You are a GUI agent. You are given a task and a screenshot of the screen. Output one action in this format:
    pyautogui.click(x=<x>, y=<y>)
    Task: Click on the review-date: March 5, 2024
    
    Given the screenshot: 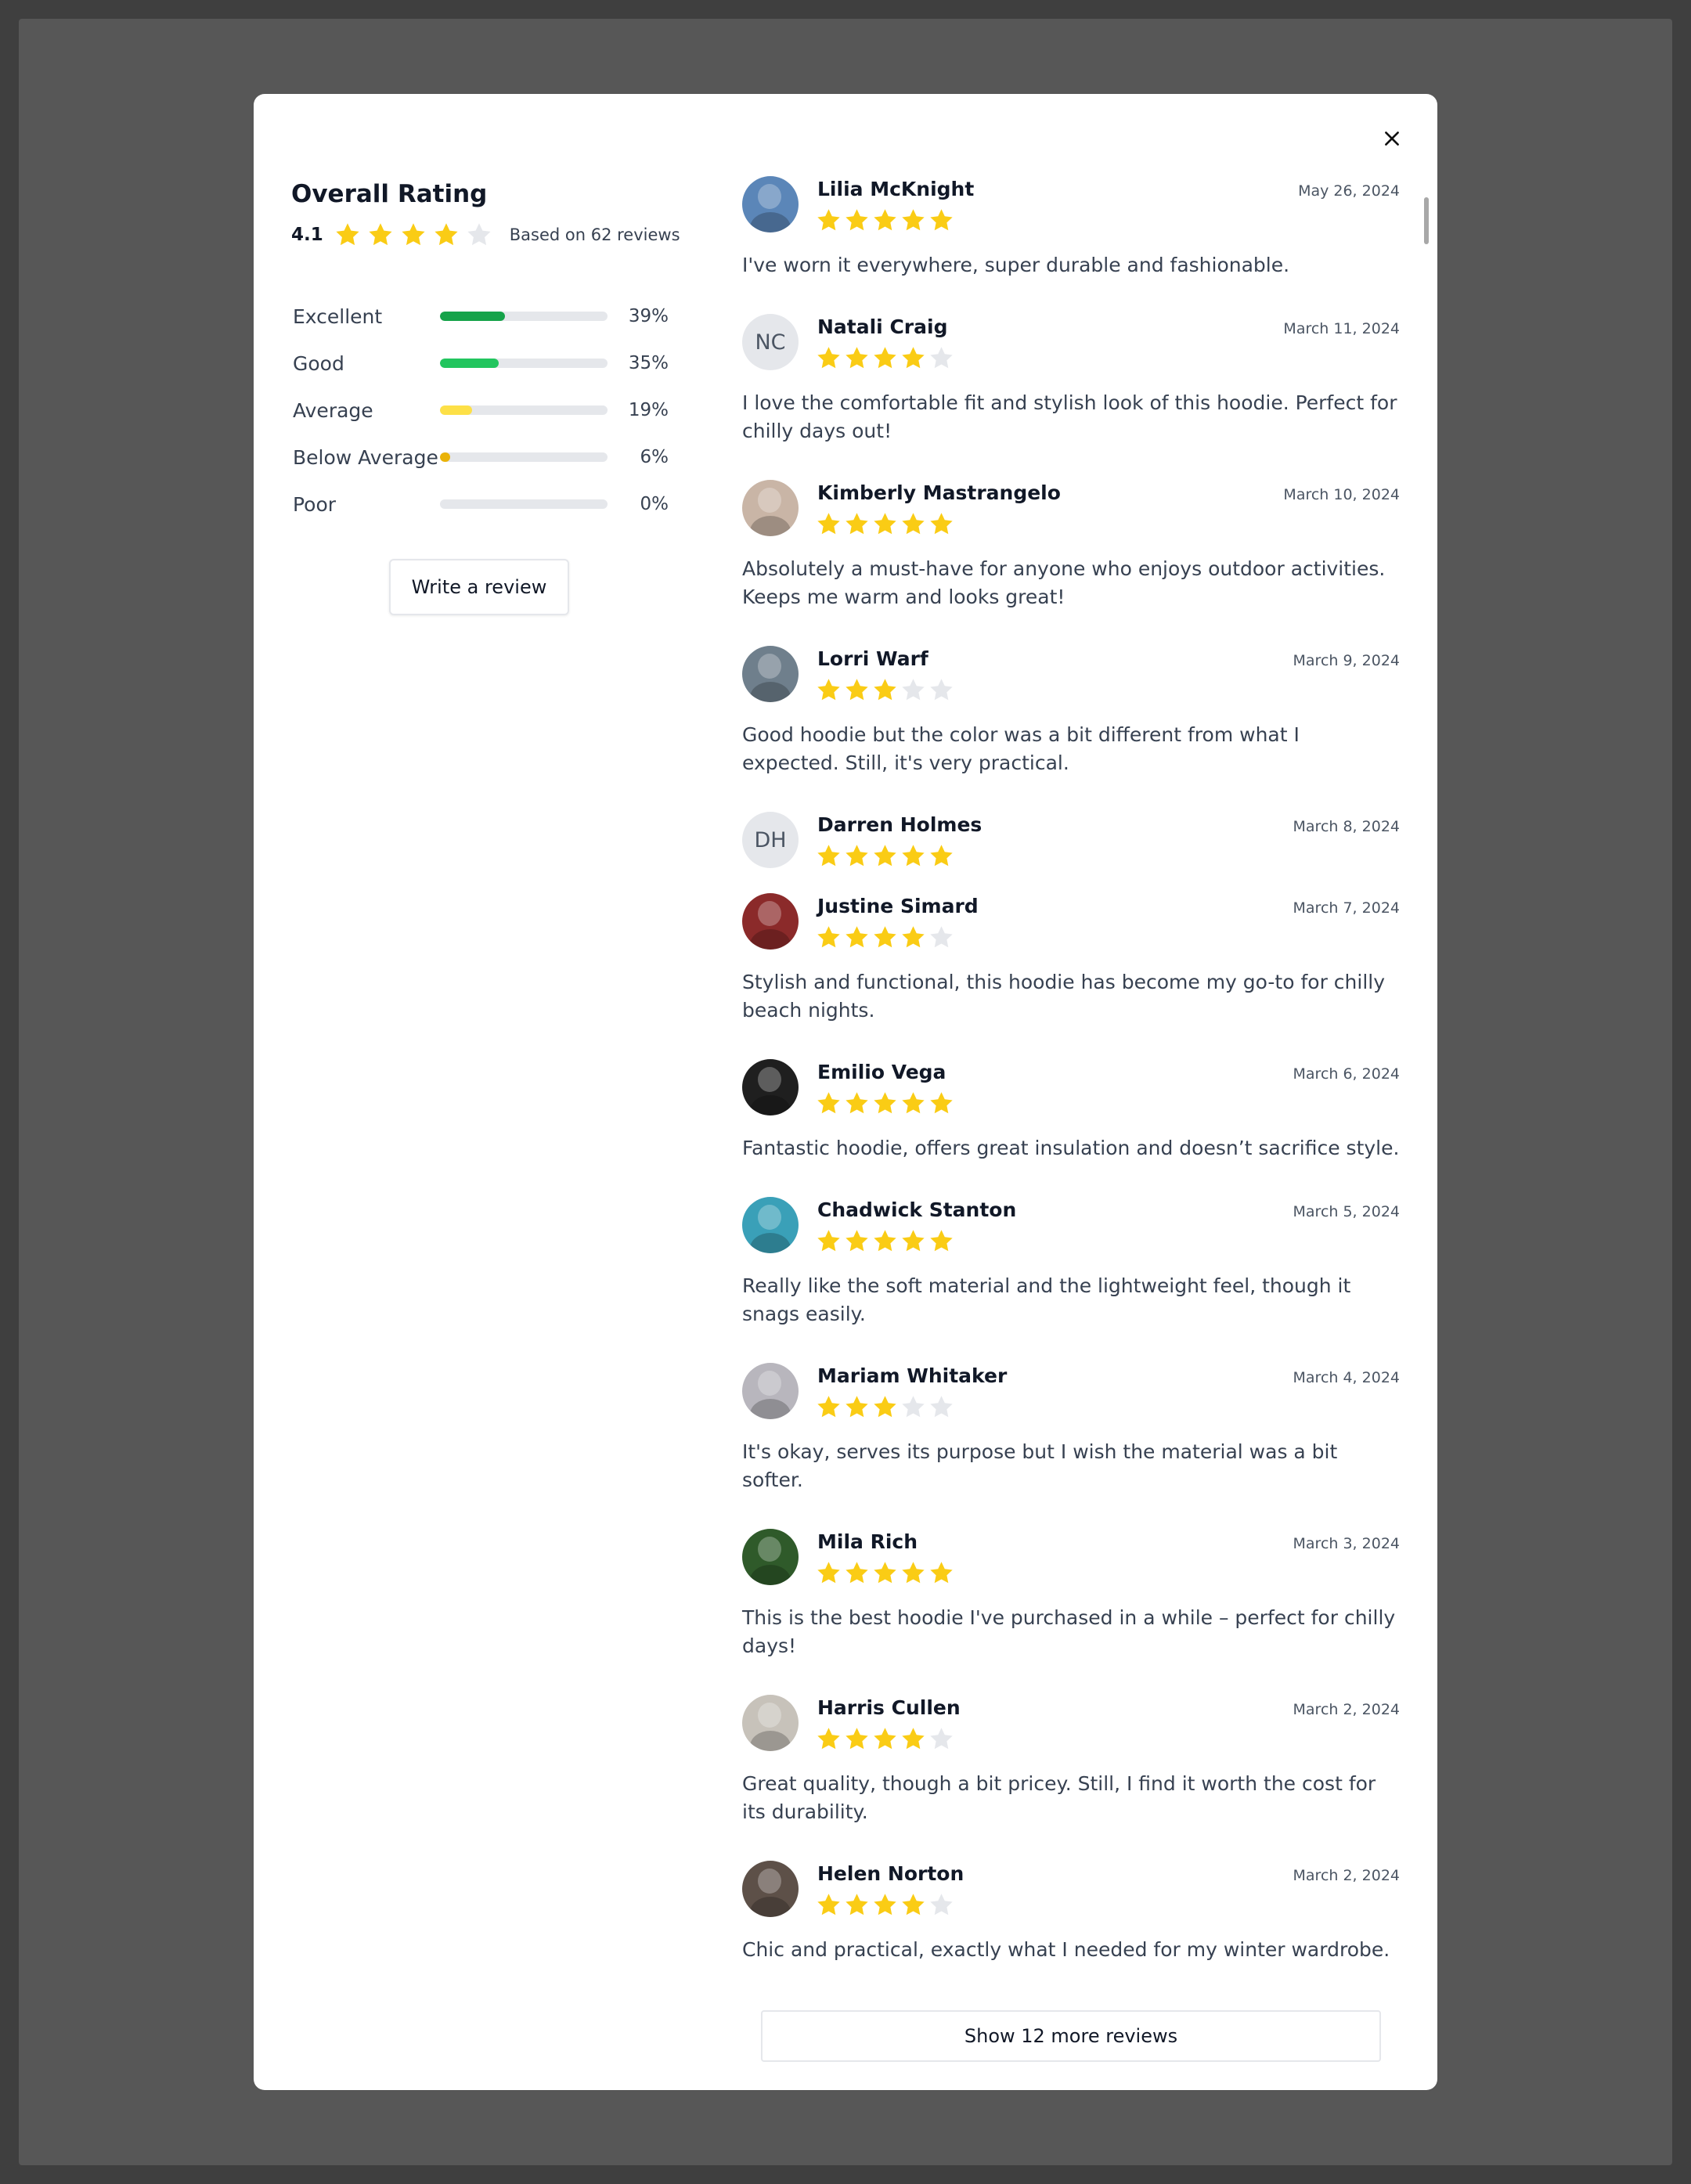 What is the action you would take?
    pyautogui.click(x=1346, y=1211)
    